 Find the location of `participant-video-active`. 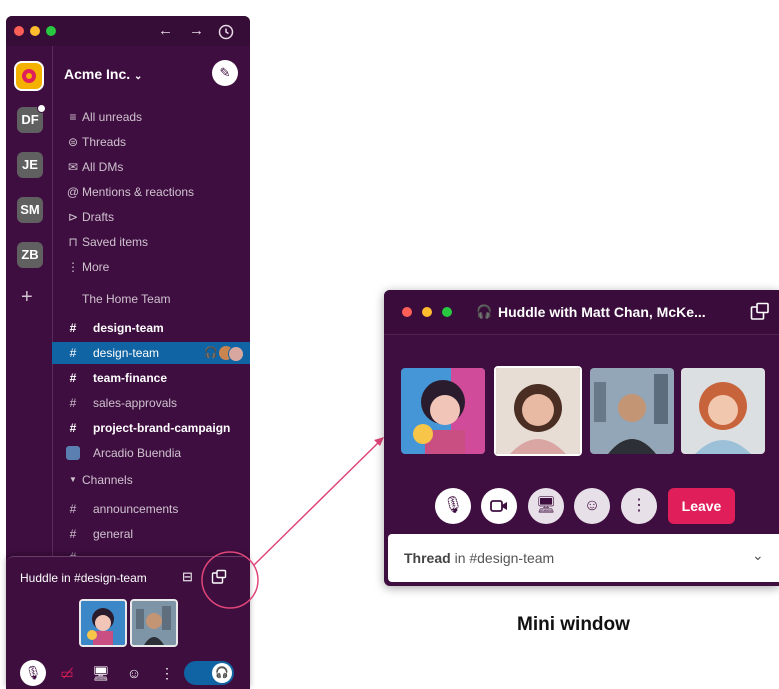

participant-video-active is located at coordinates (538, 411).